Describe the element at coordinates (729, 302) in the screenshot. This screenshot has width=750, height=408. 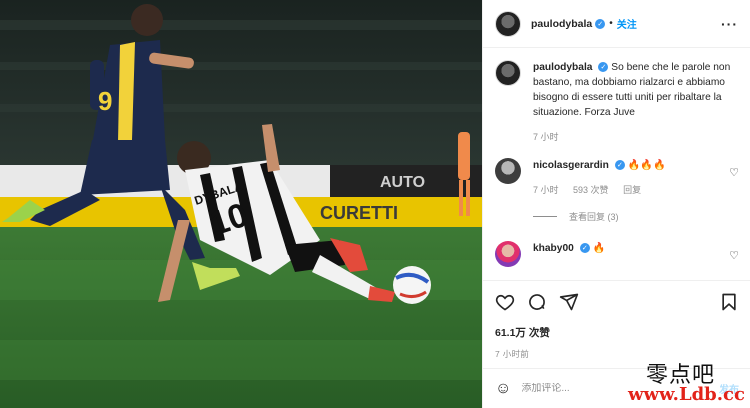
I see `bookmark-icon` at that location.